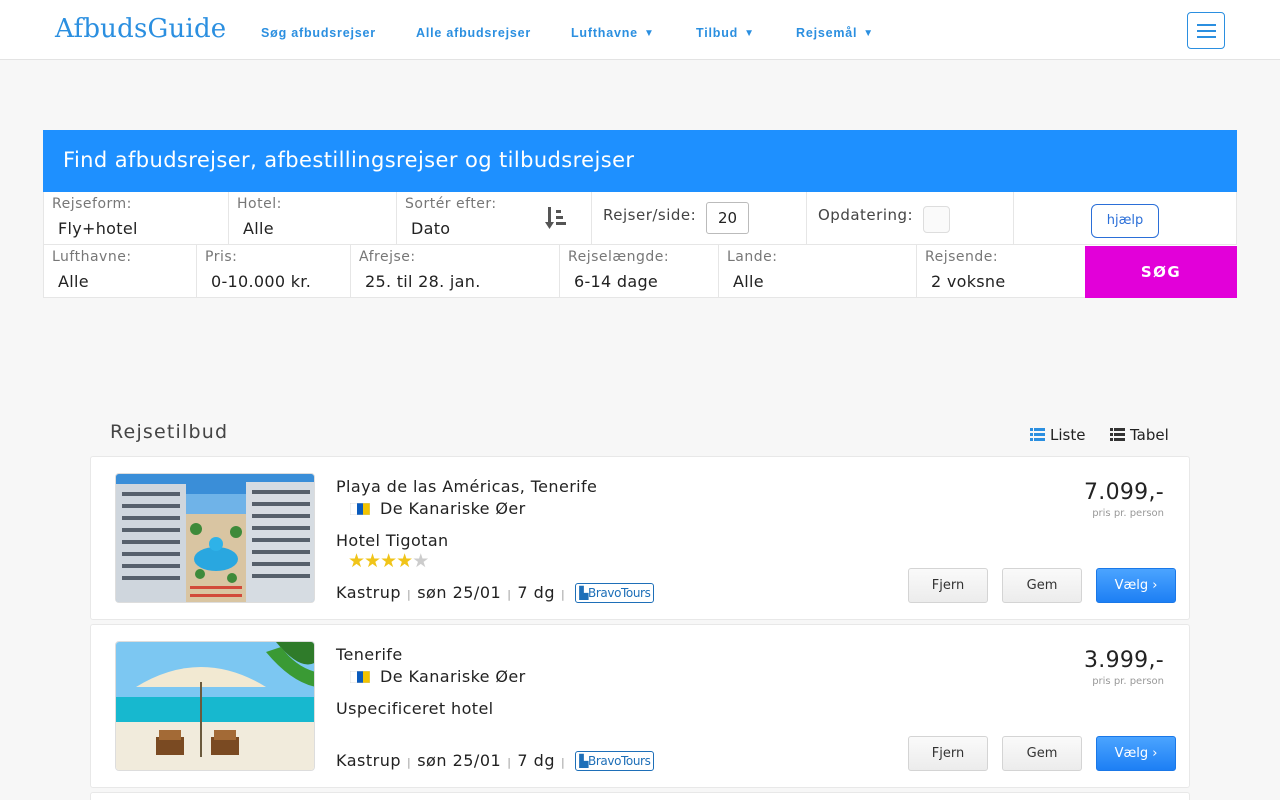 The image size is (1280, 800). I want to click on nav-link-offers: Tilbud ▼, so click(725, 33).